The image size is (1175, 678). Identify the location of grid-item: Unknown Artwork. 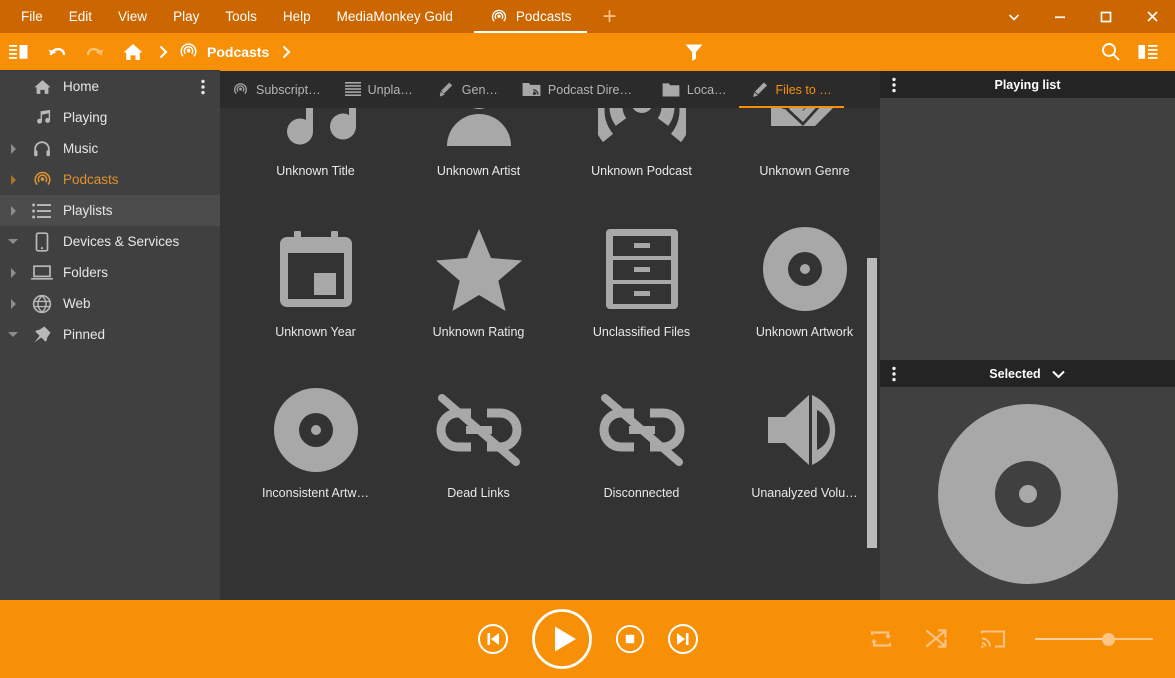
(801, 287).